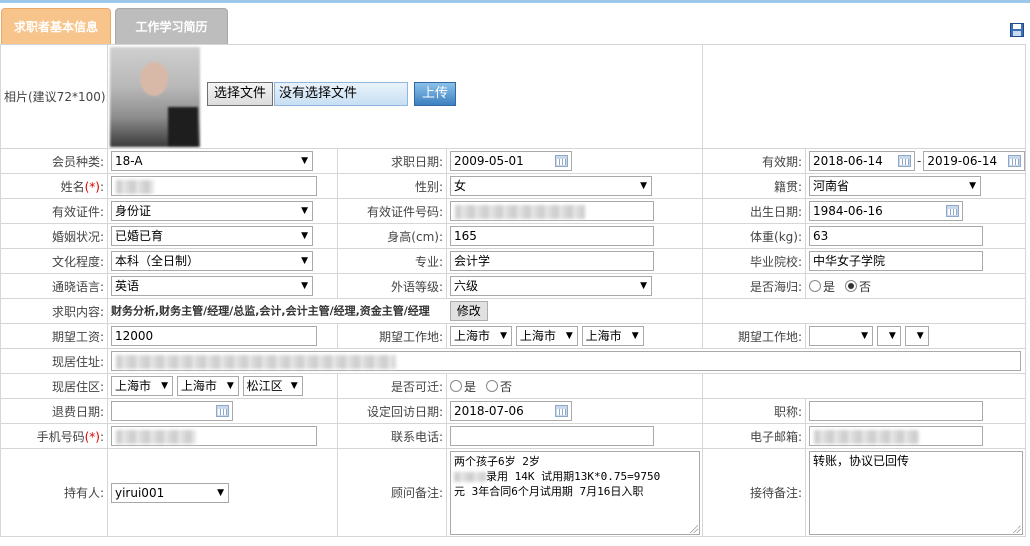  I want to click on education-select: 本科（全日制） ▼, so click(212, 261).